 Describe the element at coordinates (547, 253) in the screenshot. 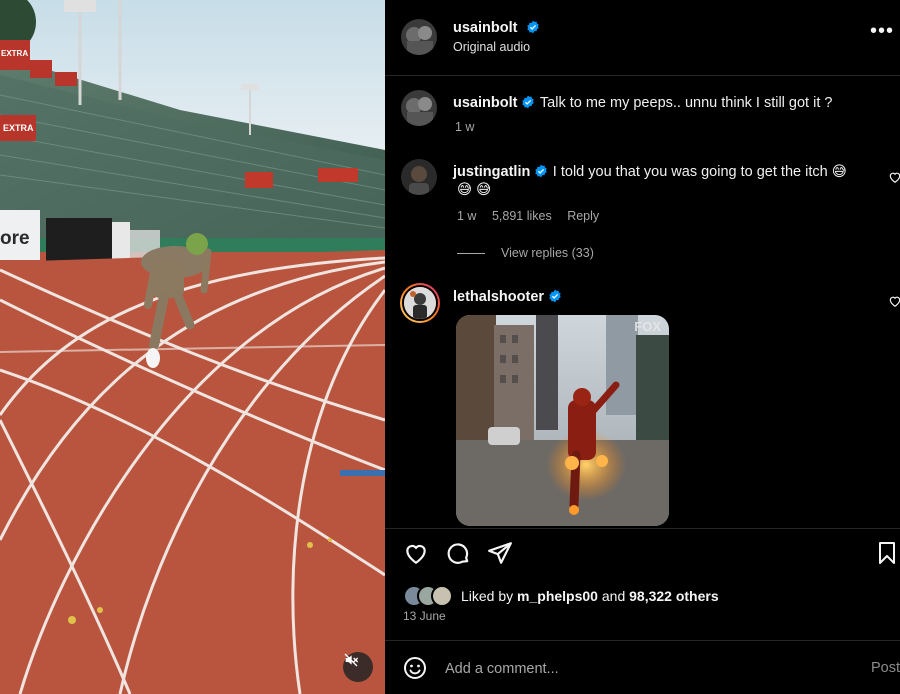

I see `view-replies-label: View replies (33)` at that location.